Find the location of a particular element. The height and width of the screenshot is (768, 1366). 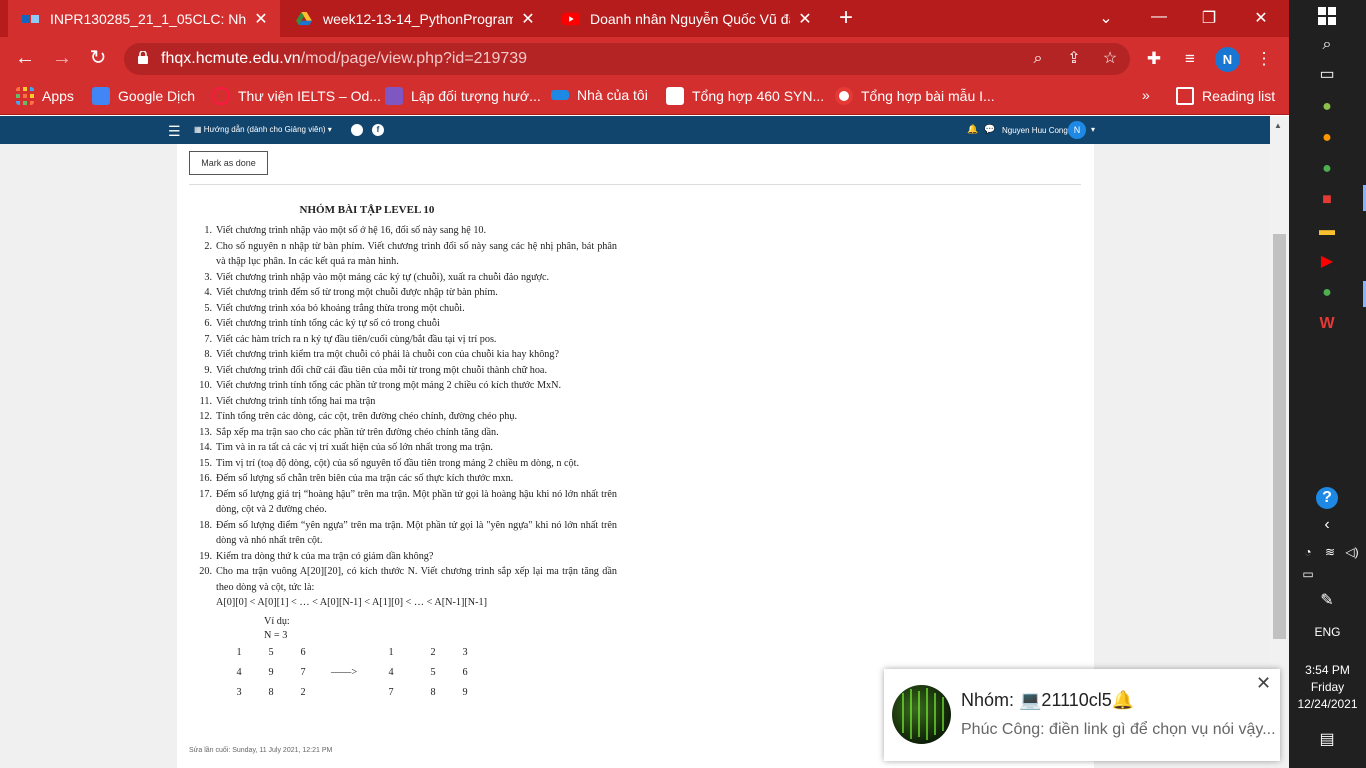

scrollbar-thumb is located at coordinates (1279, 436).